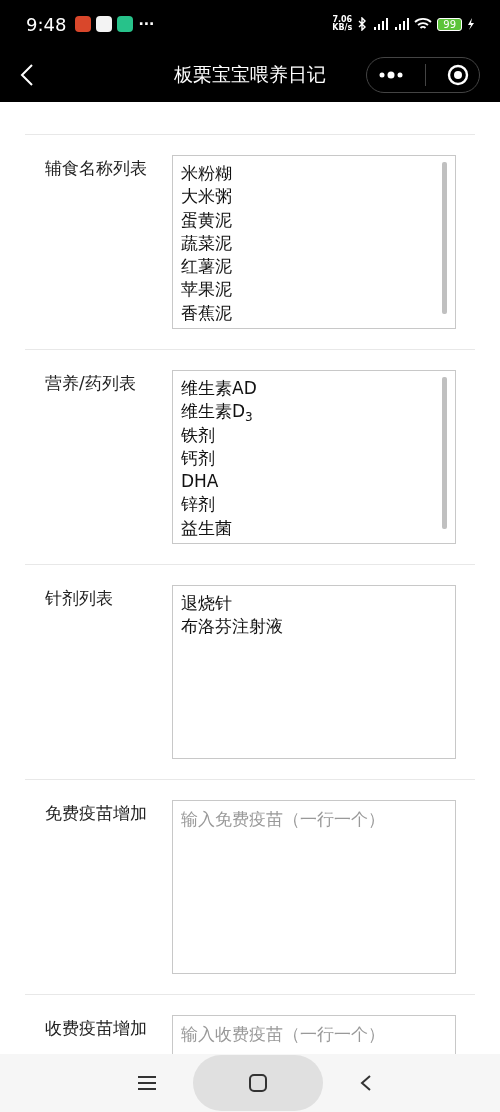  Describe the element at coordinates (390, 75) in the screenshot. I see `more-icon` at that location.